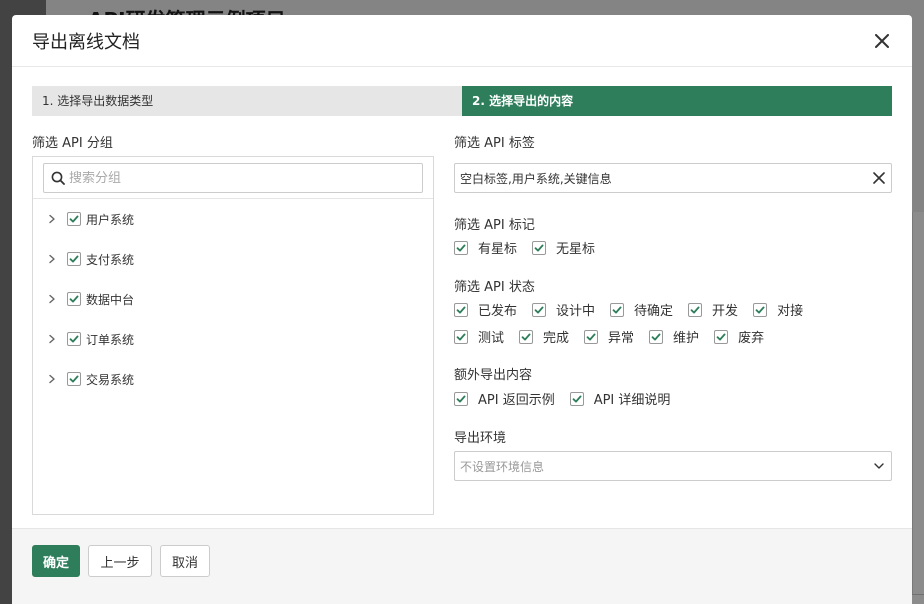 Image resolution: width=924 pixels, height=604 pixels. I want to click on group-tree-list: 用户系统支付系统 数据中台订单系统交易系统, so click(233, 299).